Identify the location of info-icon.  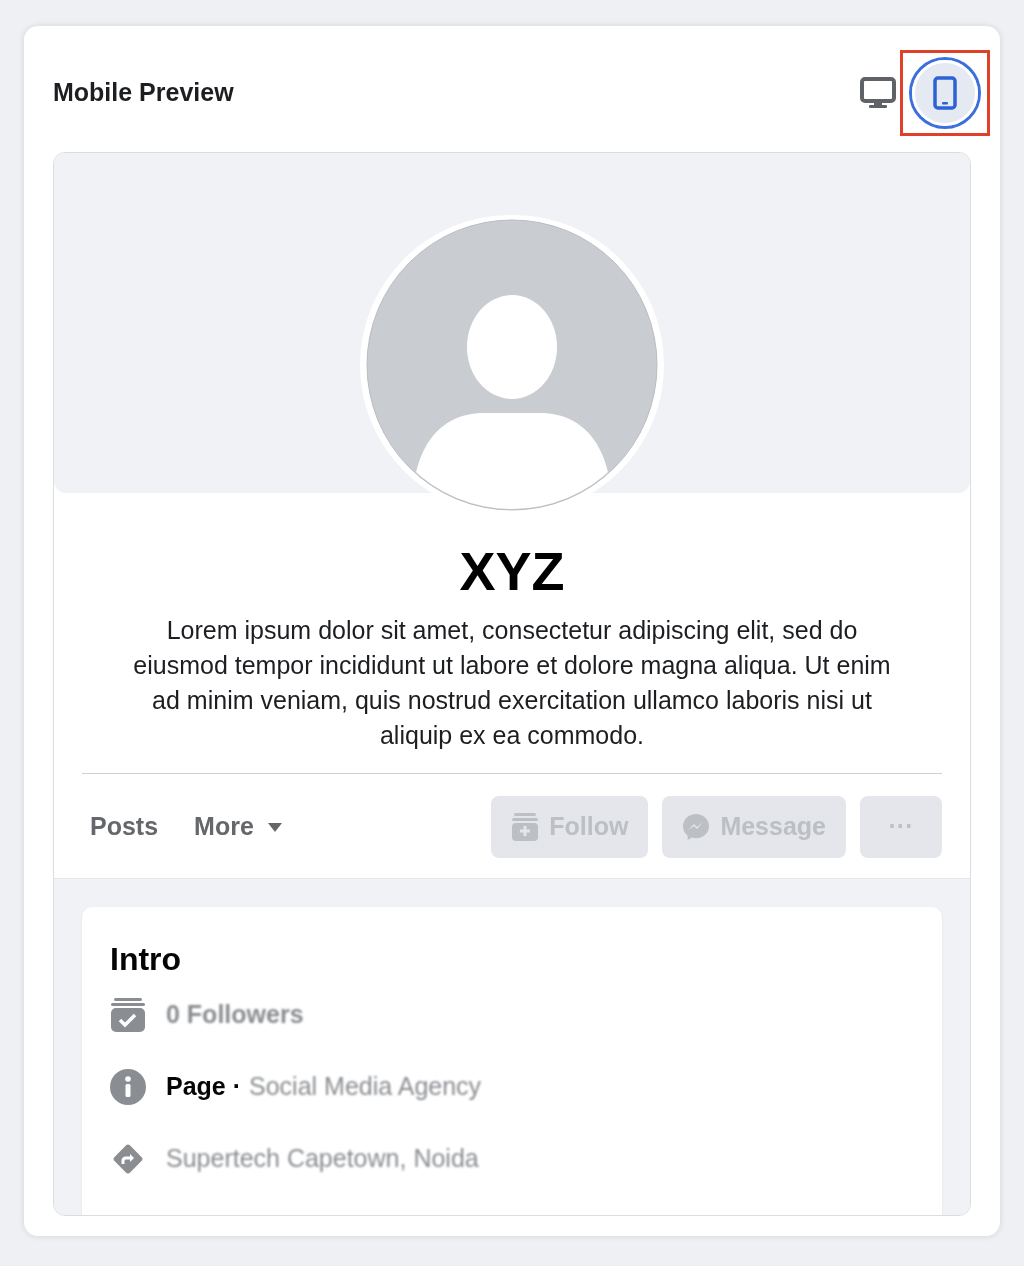
(128, 1087).